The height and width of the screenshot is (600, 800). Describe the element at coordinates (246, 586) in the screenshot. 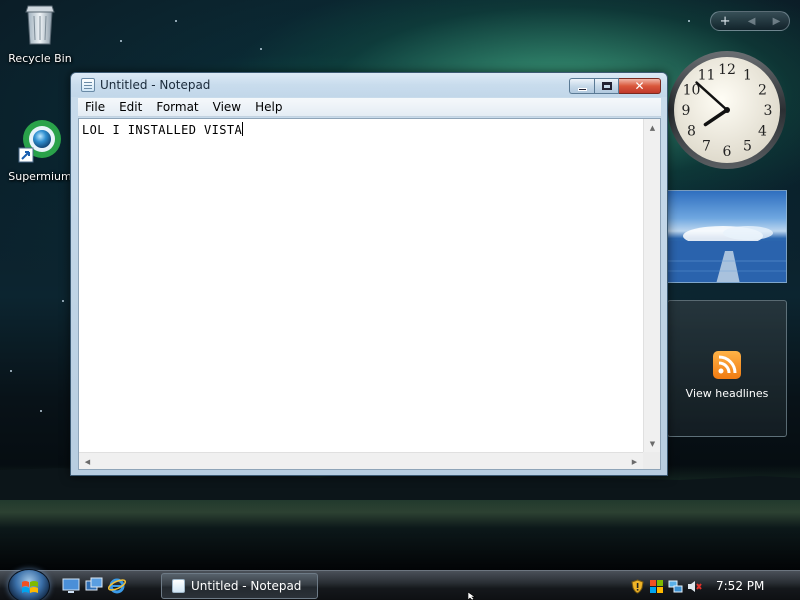

I see `taskbar-button-label: Untitled - Notepad` at that location.